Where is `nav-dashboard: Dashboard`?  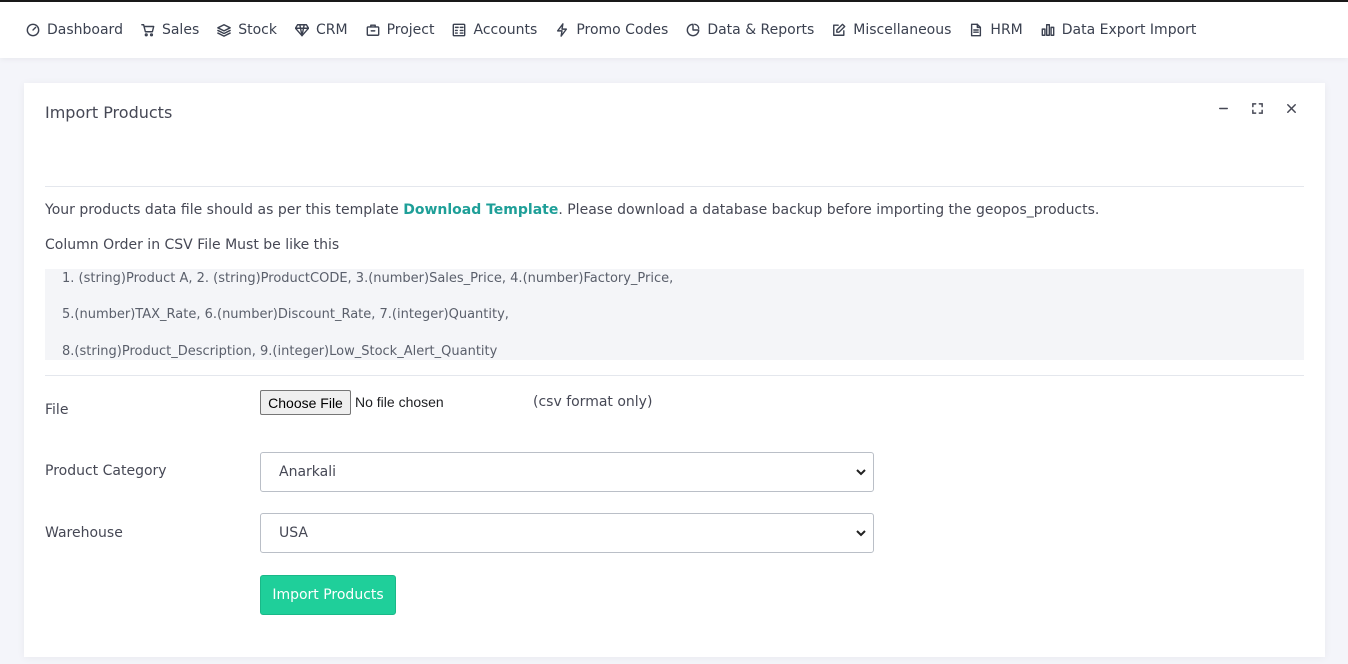 nav-dashboard: Dashboard is located at coordinates (74, 30).